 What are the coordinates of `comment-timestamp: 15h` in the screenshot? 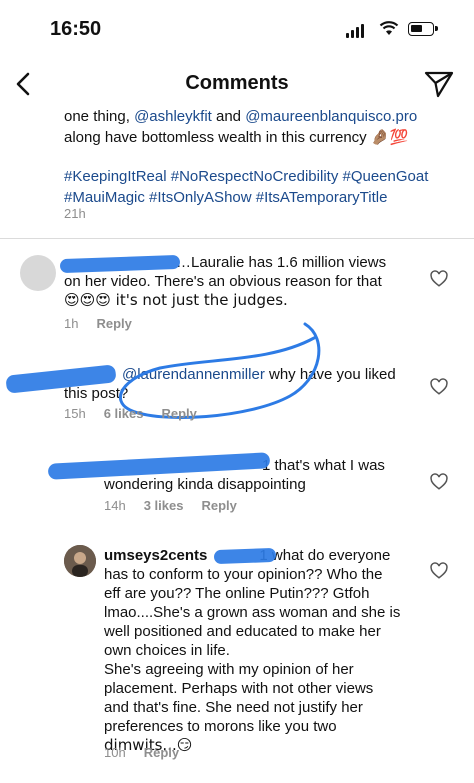 It's located at (75, 413).